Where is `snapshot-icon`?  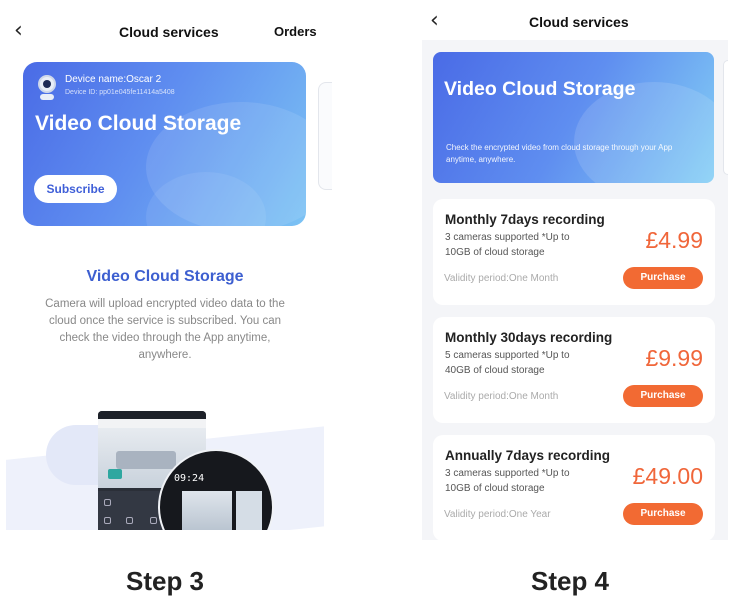 snapshot-icon is located at coordinates (129, 520).